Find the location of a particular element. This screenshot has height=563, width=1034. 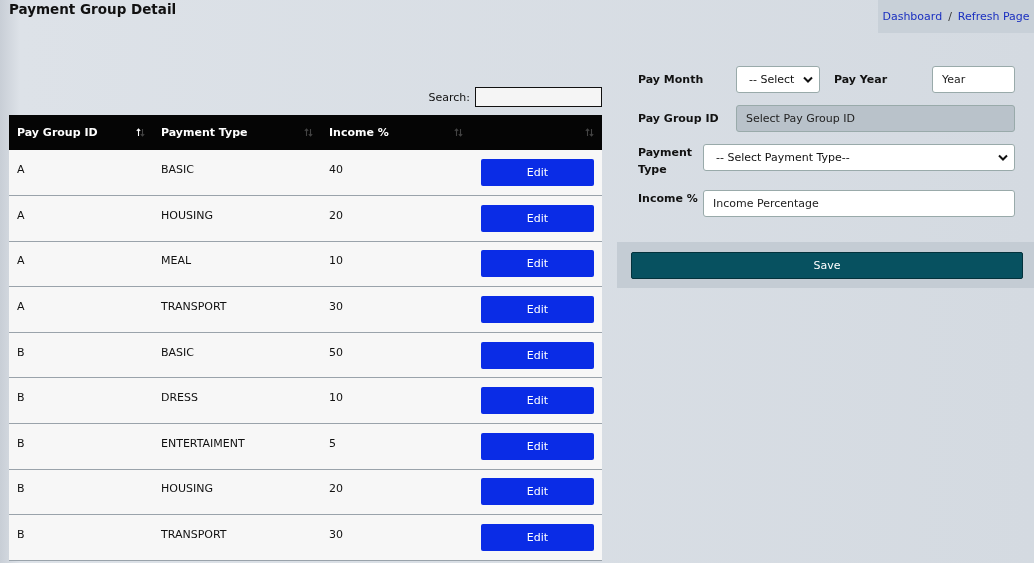

payment-type-select: -- Select Payment Type-- is located at coordinates (859, 157).